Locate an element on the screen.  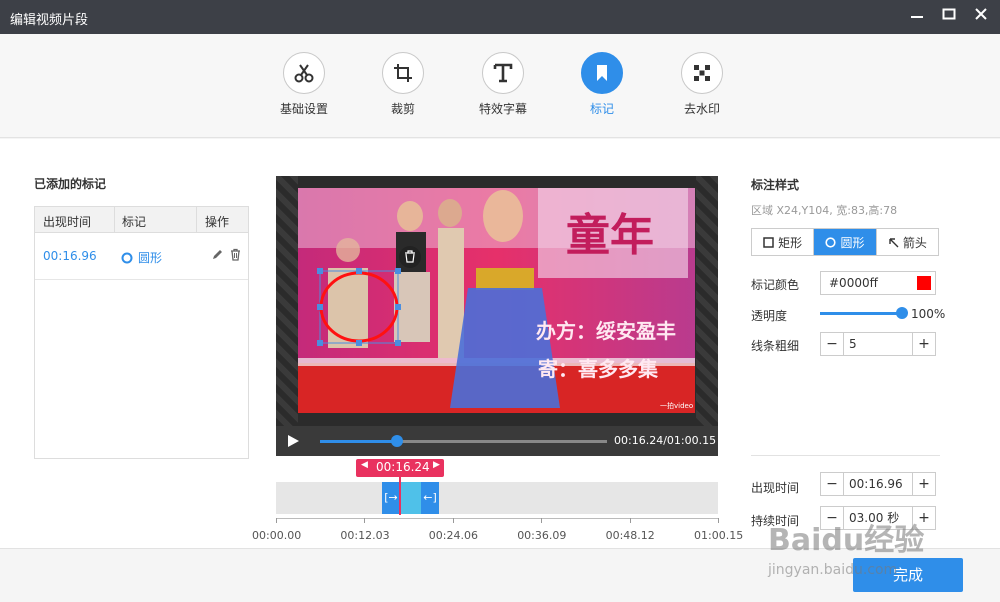
delete-mark-icon is located at coordinates (410, 257).